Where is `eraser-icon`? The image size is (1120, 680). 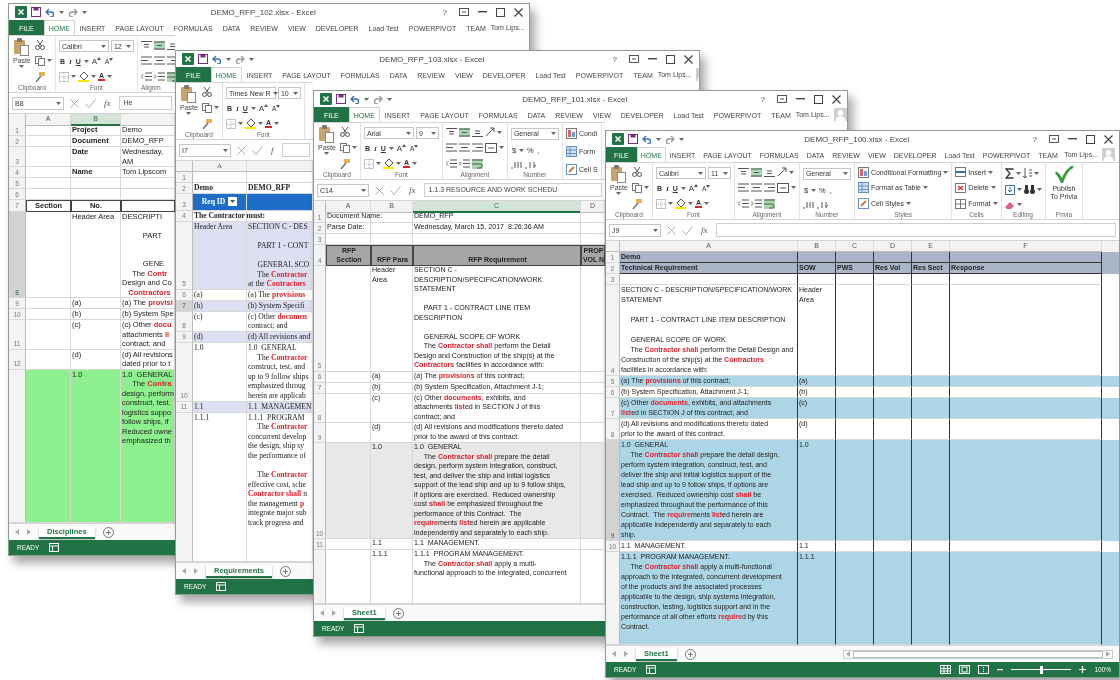
eraser-icon is located at coordinates (1009, 204).